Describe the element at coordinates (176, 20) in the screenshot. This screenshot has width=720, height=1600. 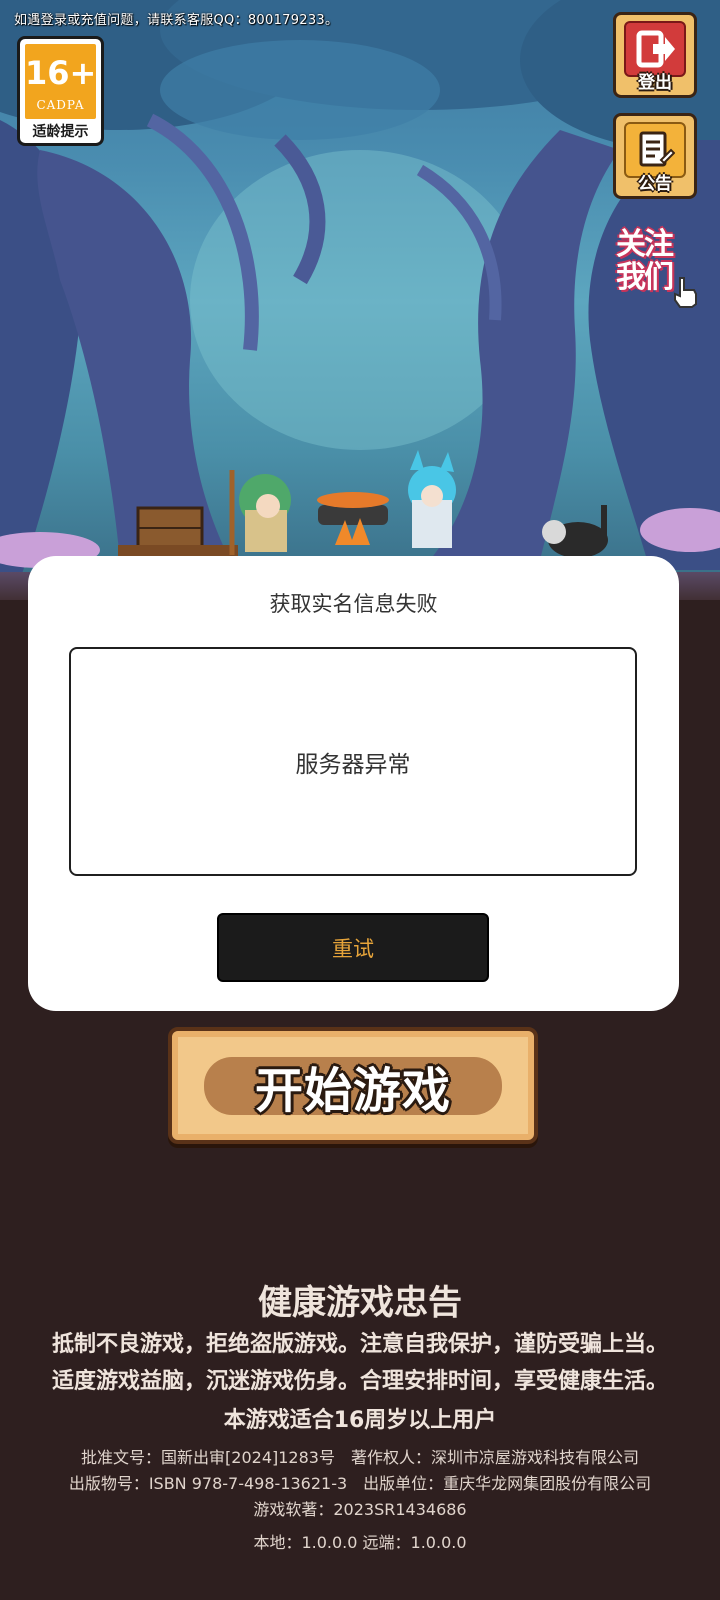
I see `support-notice: 如遇登录或充值问题，请联系客服QQ：800179233。` at that location.